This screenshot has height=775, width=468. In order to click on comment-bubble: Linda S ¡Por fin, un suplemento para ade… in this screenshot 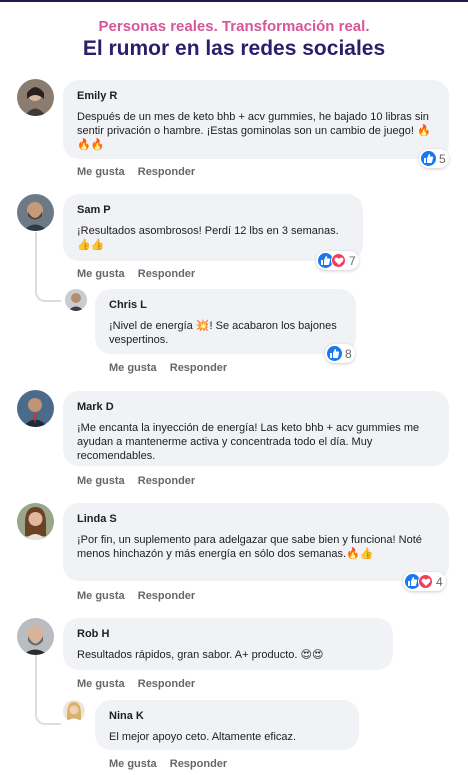, I will do `click(256, 542)`.